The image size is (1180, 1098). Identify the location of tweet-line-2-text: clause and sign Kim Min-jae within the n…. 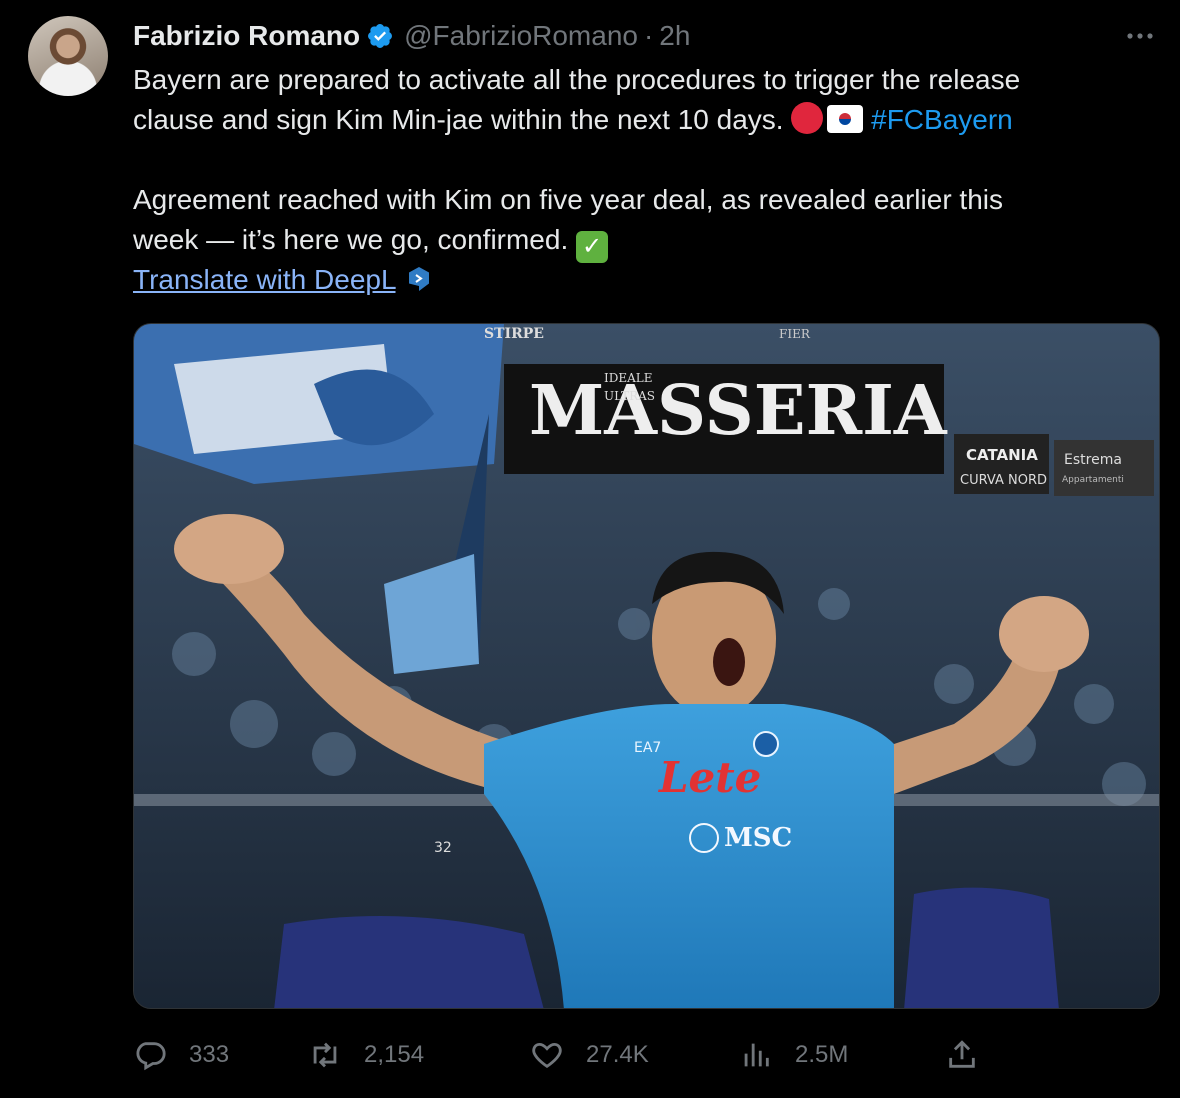
(458, 119).